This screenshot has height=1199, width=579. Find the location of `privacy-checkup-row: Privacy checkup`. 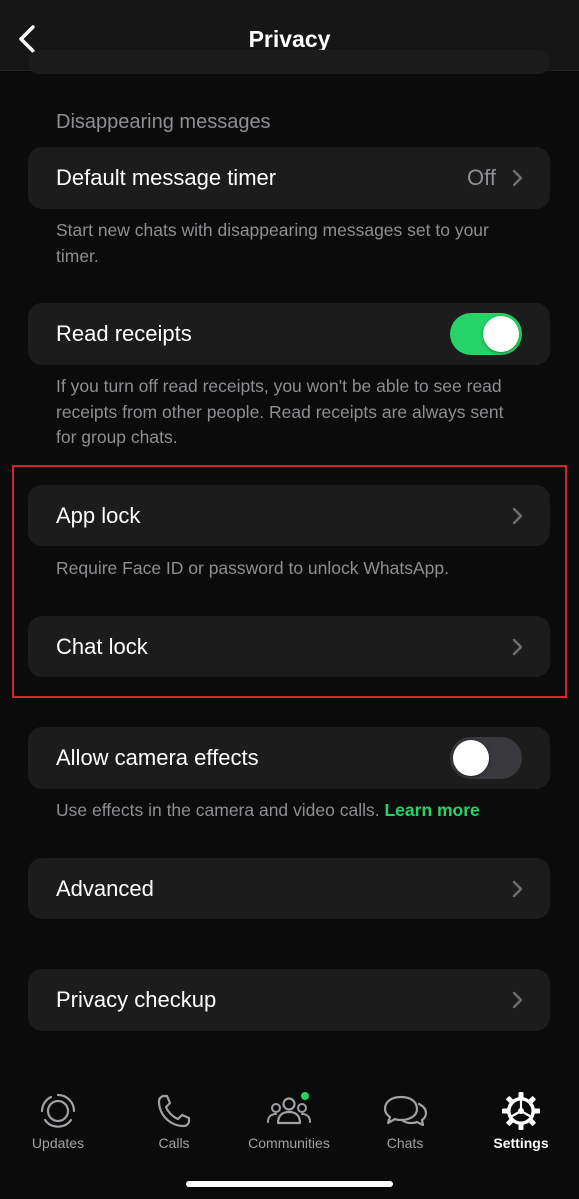

privacy-checkup-row: Privacy checkup is located at coordinates (289, 1000).